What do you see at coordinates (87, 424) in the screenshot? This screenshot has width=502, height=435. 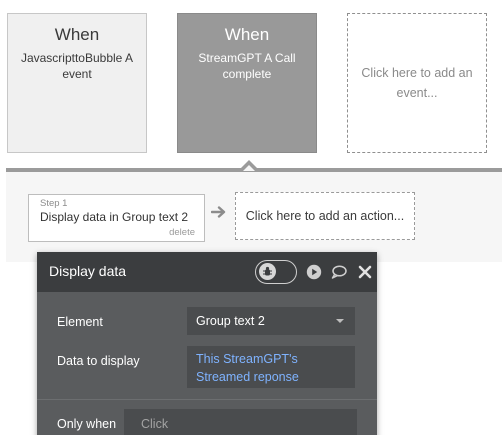 I see `only-when-label: Only when` at bounding box center [87, 424].